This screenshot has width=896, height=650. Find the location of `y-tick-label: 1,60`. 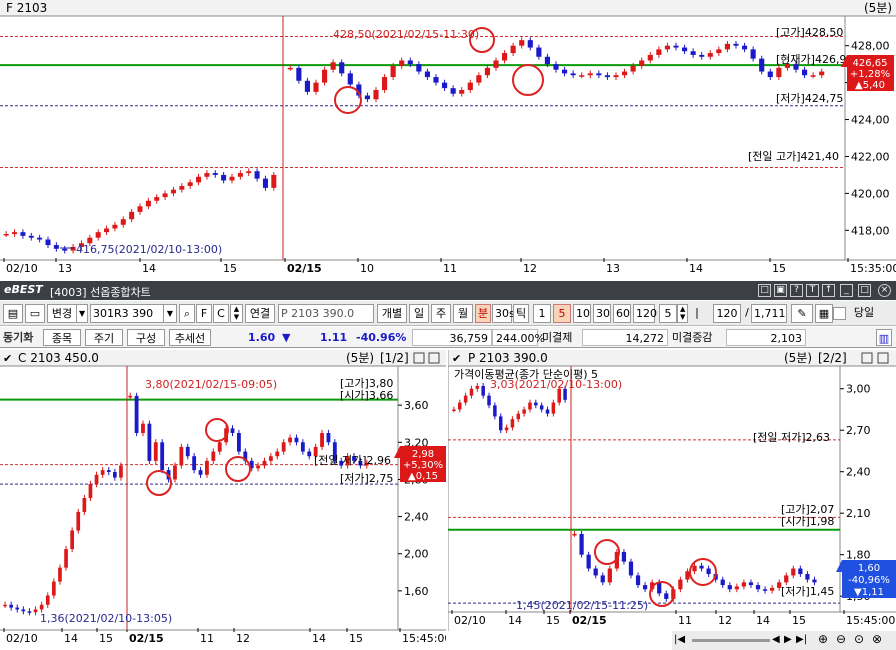

y-tick-label: 1,60 is located at coordinates (416, 591).